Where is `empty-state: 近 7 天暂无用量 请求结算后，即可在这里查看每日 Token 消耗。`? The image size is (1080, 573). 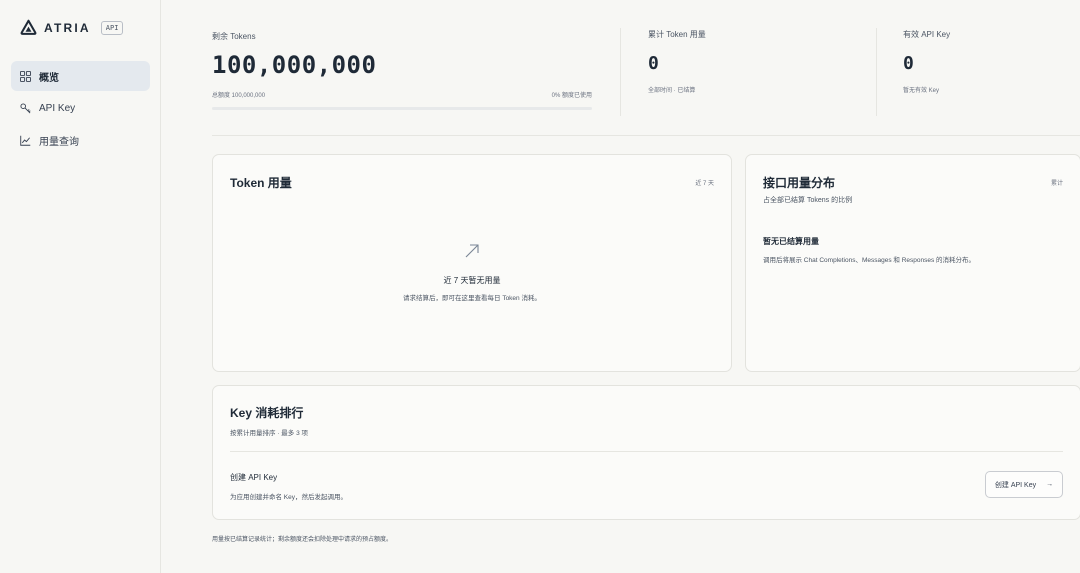 empty-state: 近 7 天暂无用量 请求结算后，即可在这里查看每日 Token 消耗。 is located at coordinates (472, 272).